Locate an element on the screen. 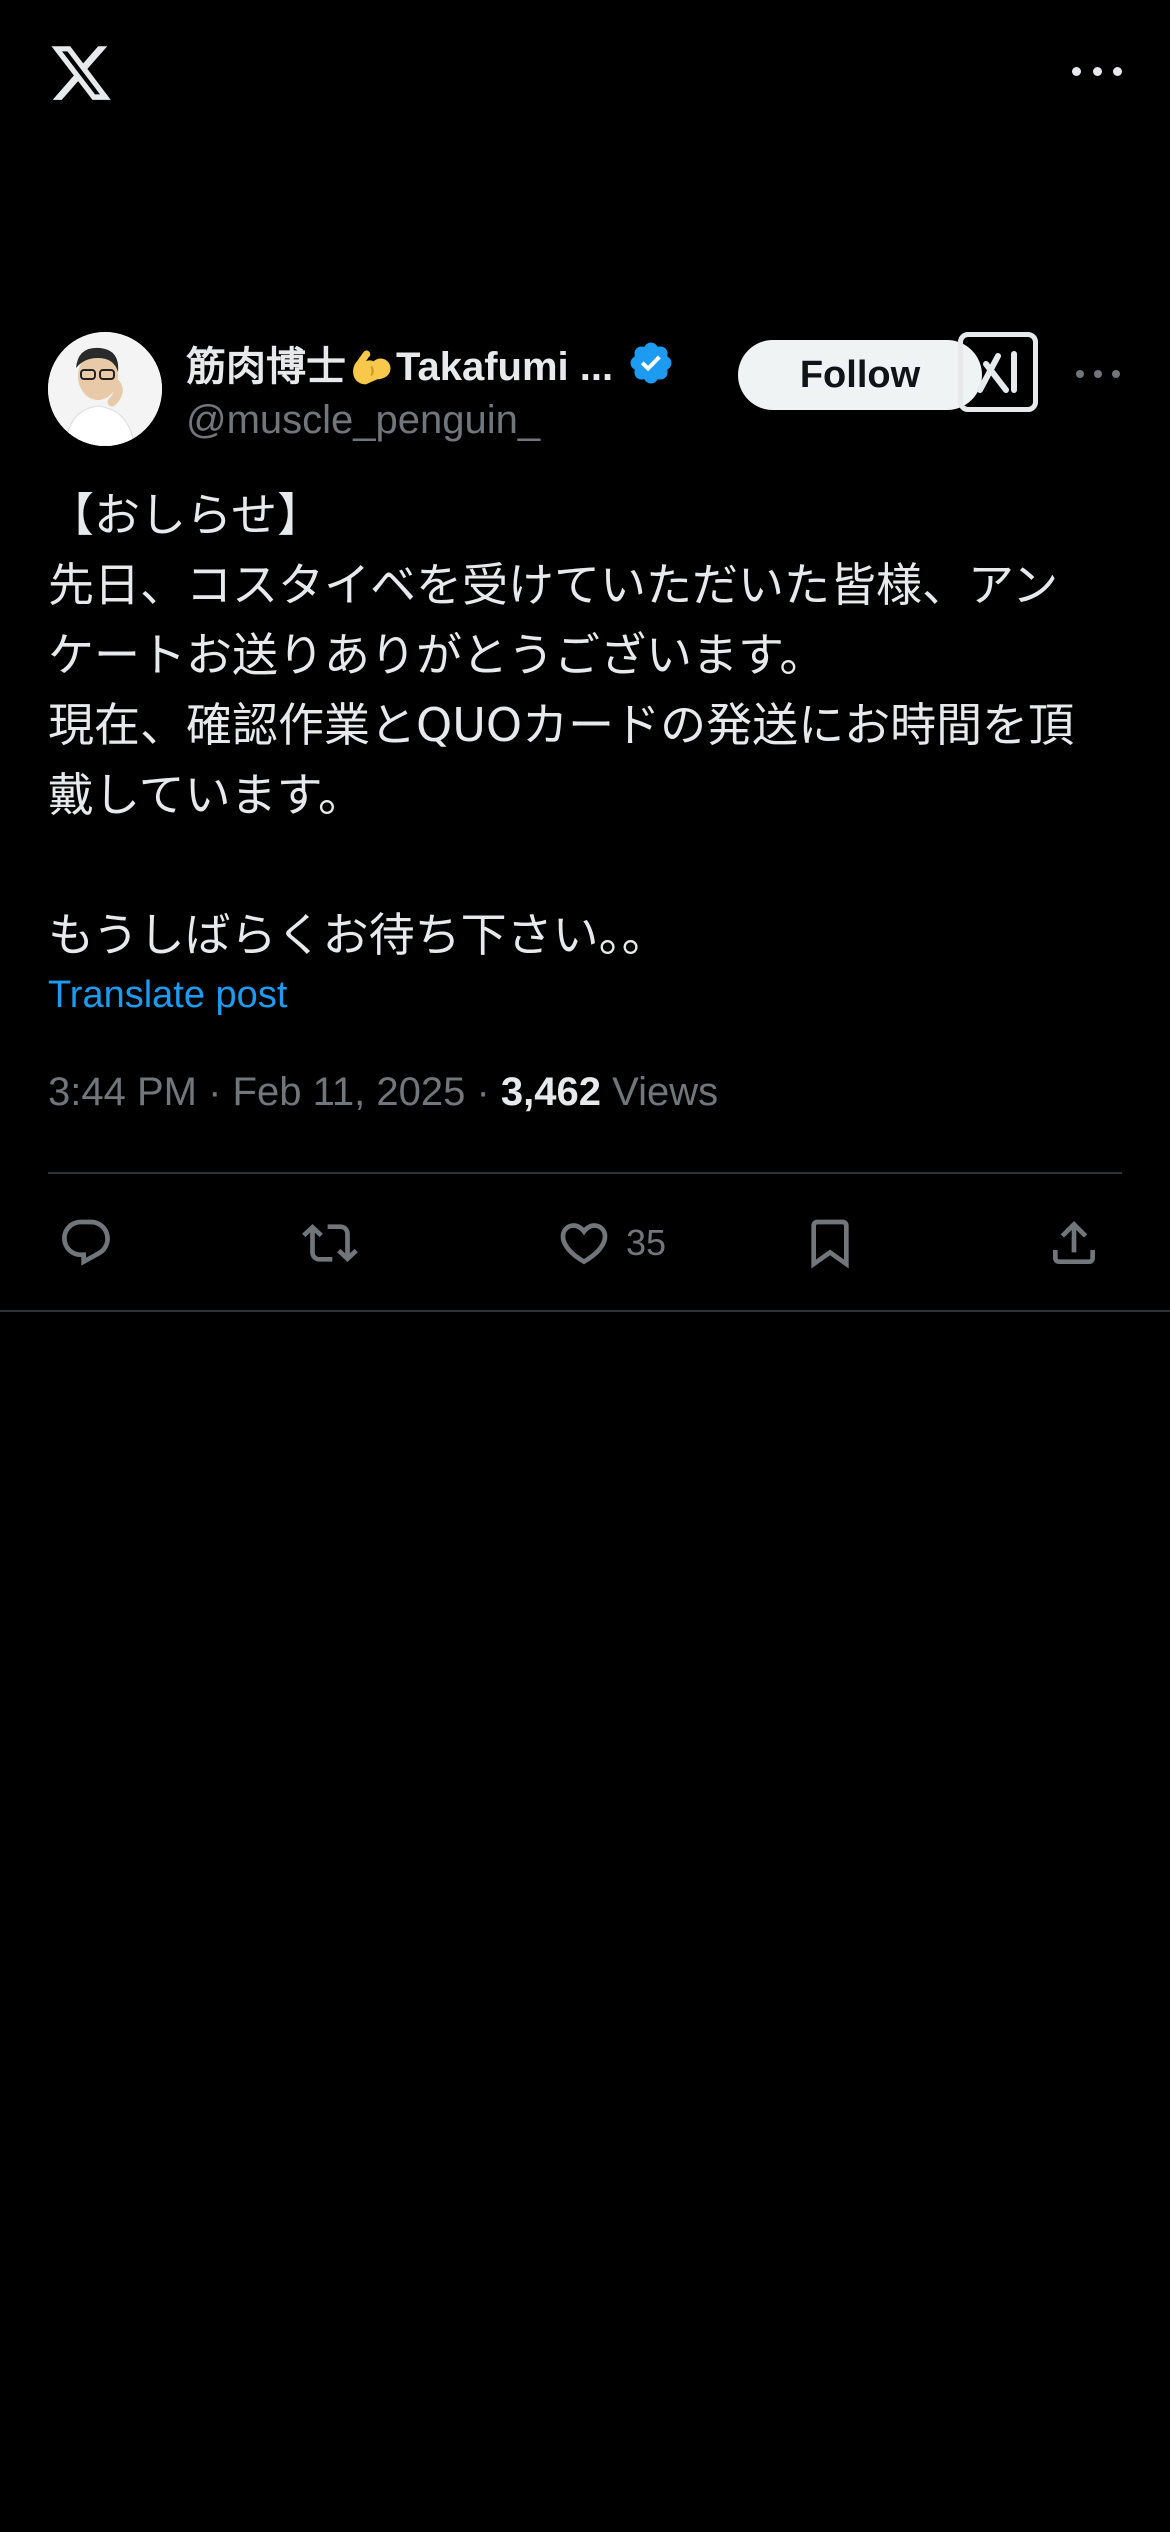 The width and height of the screenshot is (1170, 2532). post-meta: 3:44 PM · Feb 11, 2025 · 3,462 Views is located at coordinates (383, 1092).